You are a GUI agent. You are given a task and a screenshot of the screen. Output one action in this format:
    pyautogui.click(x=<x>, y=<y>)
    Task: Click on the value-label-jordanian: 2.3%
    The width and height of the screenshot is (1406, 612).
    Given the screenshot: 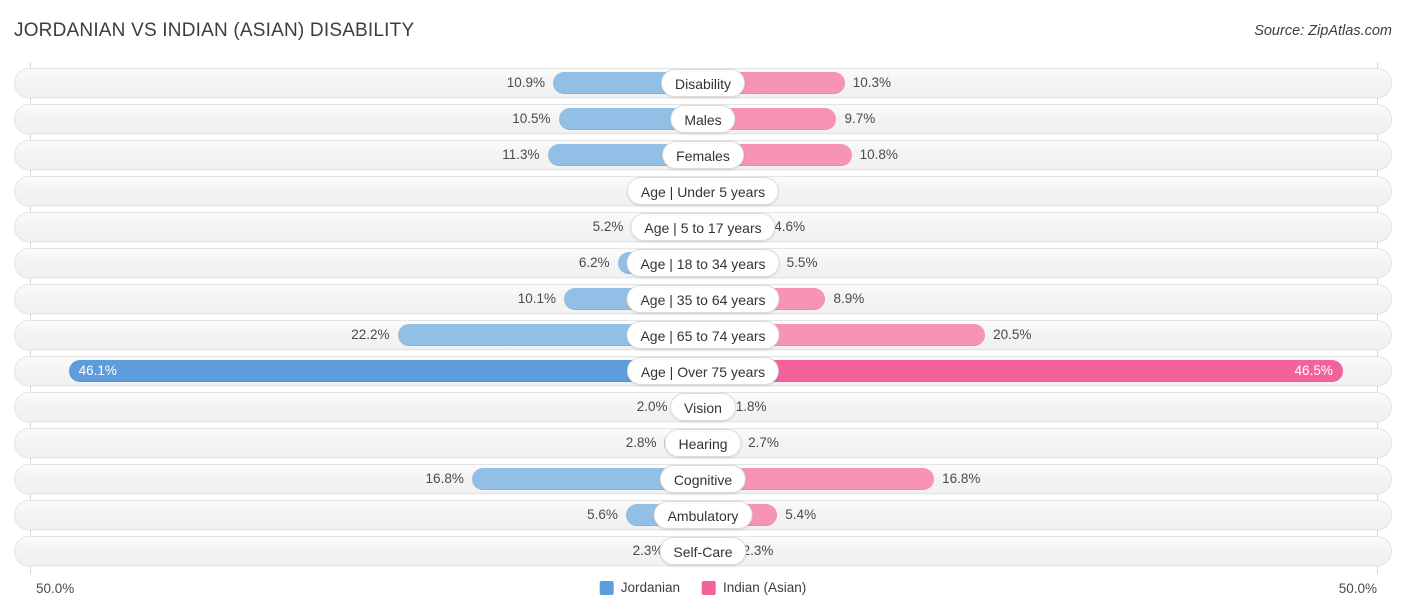 What is the action you would take?
    pyautogui.click(x=648, y=550)
    